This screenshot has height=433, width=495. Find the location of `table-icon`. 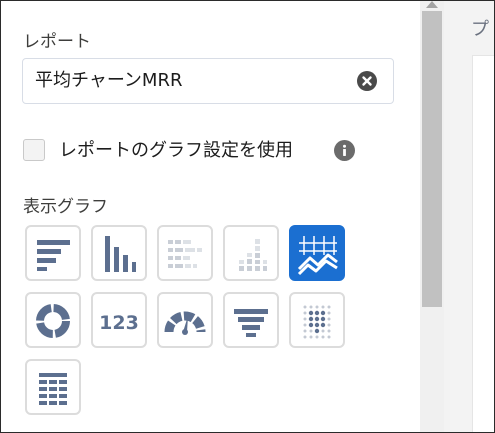

table-icon is located at coordinates (53, 389).